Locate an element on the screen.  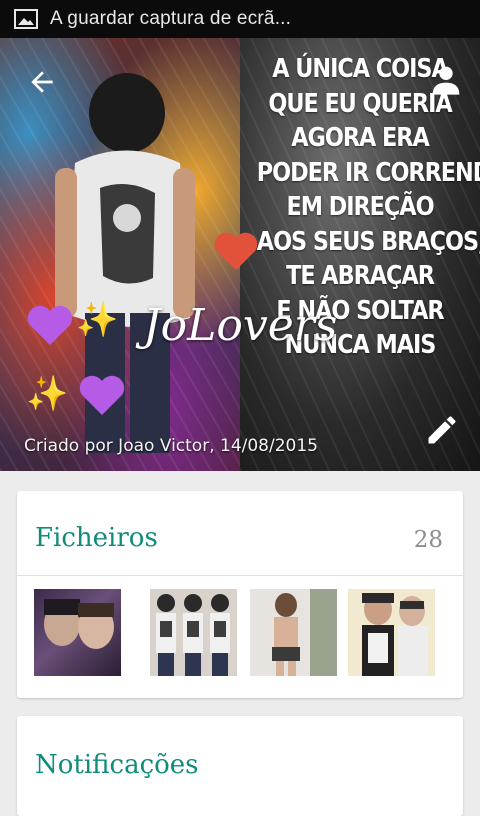
files-title: Ficheiros is located at coordinates (96, 538).